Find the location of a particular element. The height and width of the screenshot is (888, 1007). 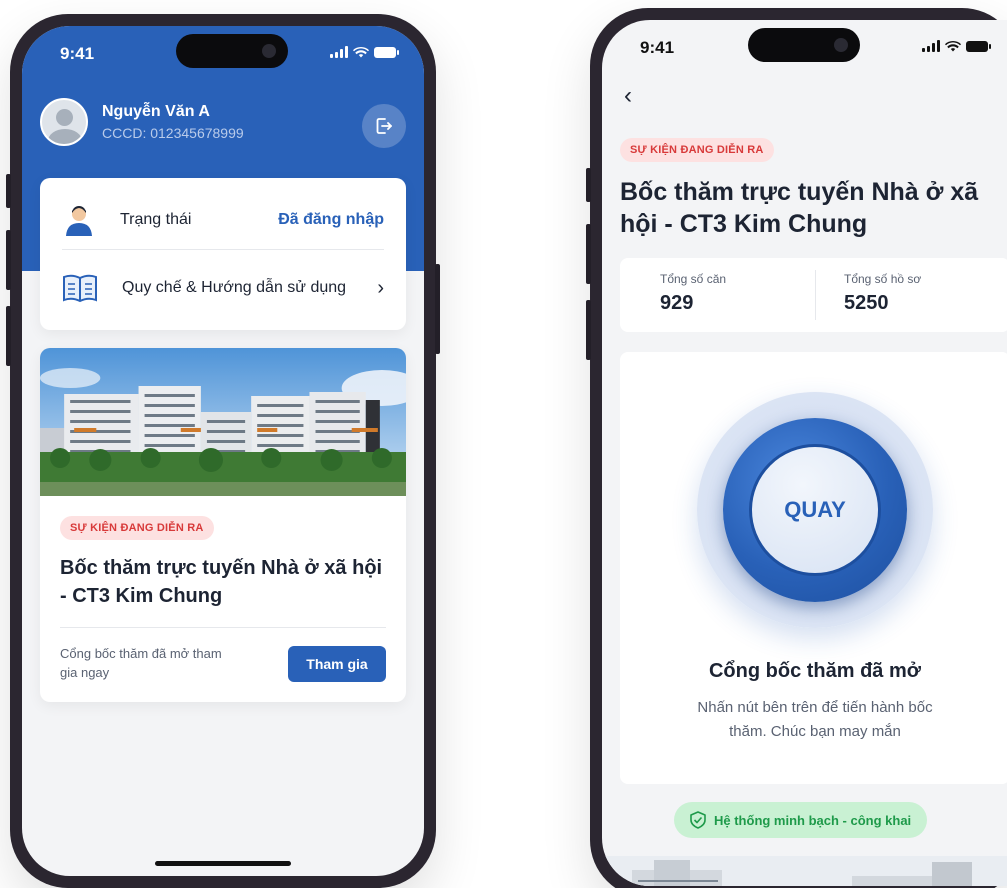

spin-ring: QUAY is located at coordinates (815, 510).